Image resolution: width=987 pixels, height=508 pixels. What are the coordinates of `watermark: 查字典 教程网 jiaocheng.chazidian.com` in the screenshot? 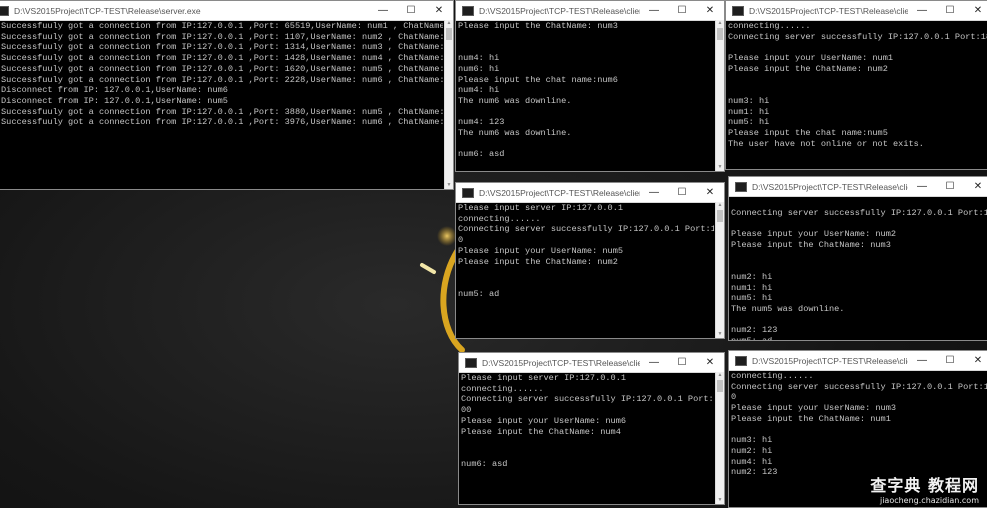 It's located at (924, 488).